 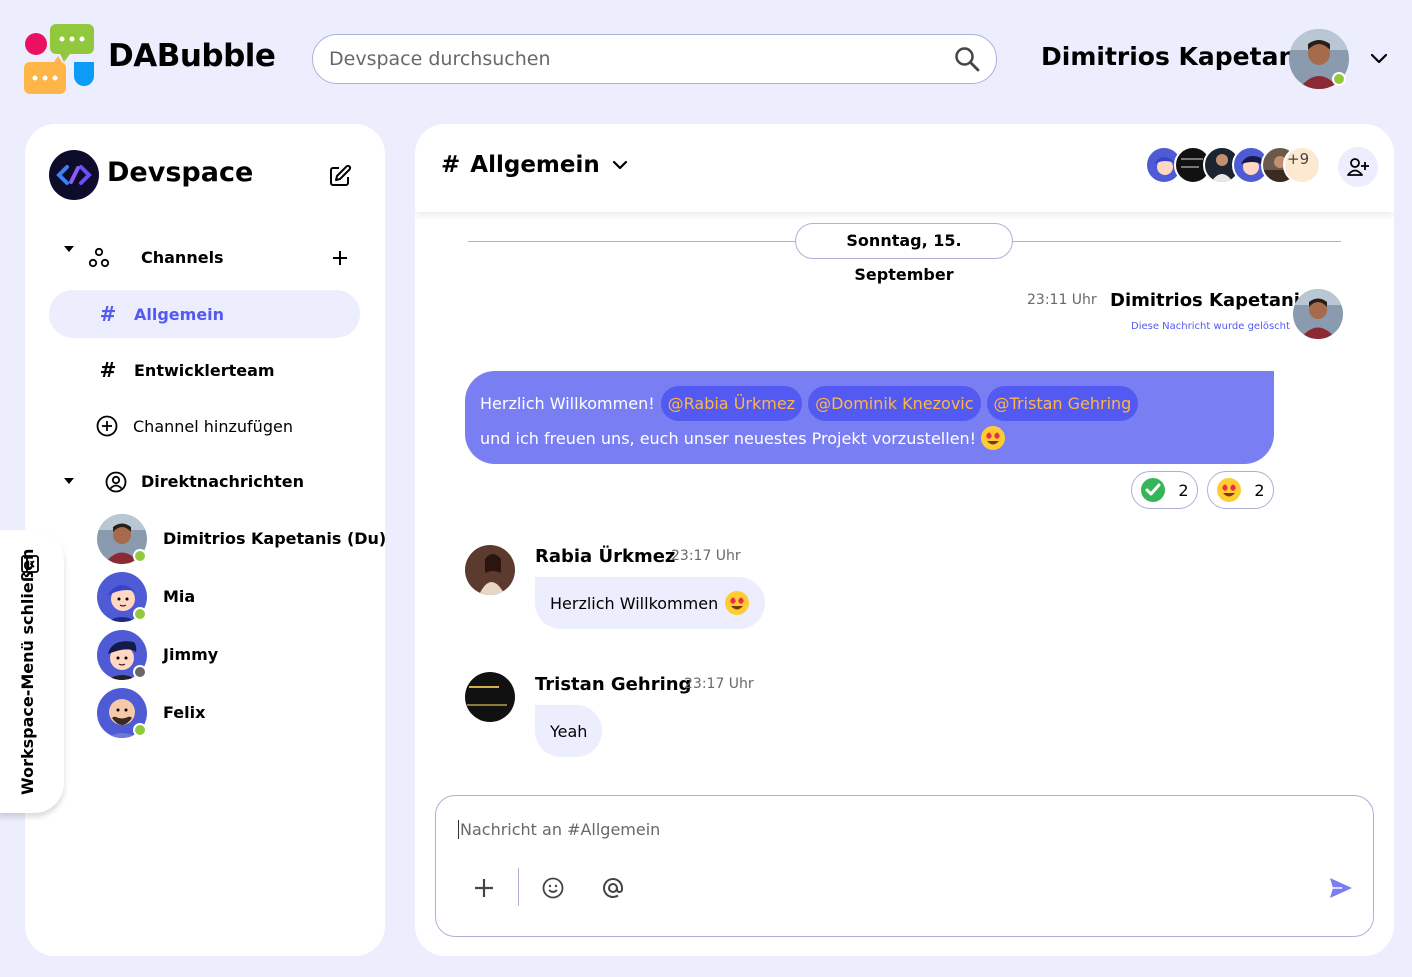 What do you see at coordinates (904, 253) in the screenshot?
I see `date-separator: Sonntag, 15. September` at bounding box center [904, 253].